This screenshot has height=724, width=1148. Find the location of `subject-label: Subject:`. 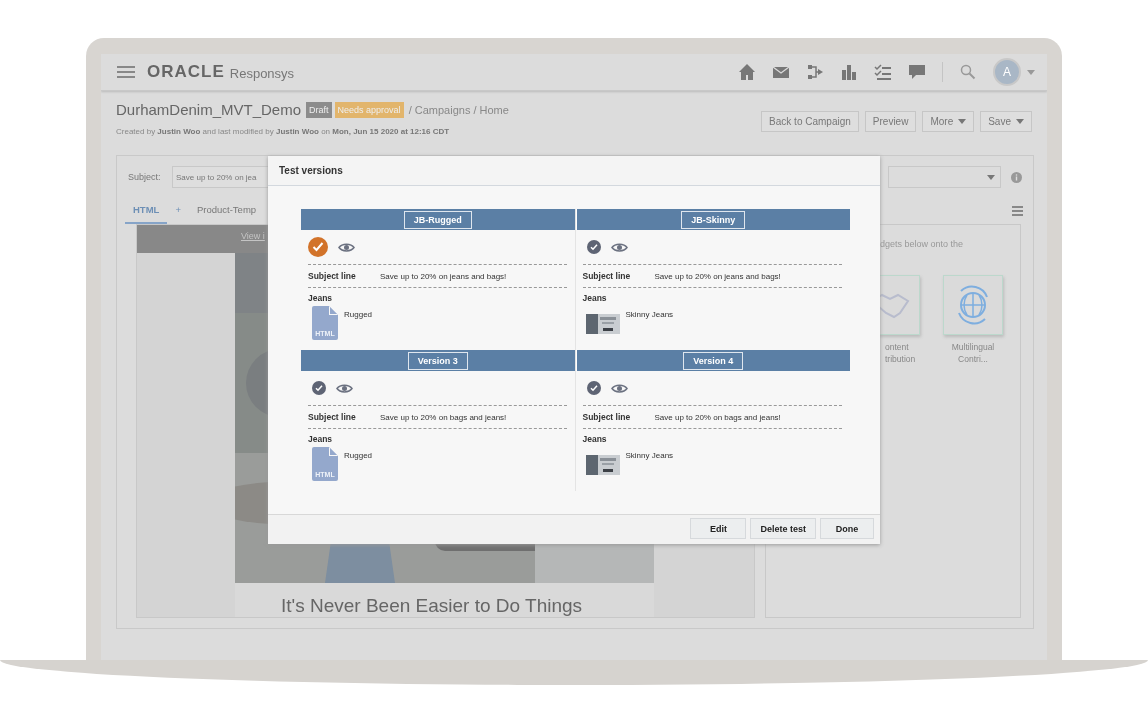

subject-label: Subject: is located at coordinates (145, 177).